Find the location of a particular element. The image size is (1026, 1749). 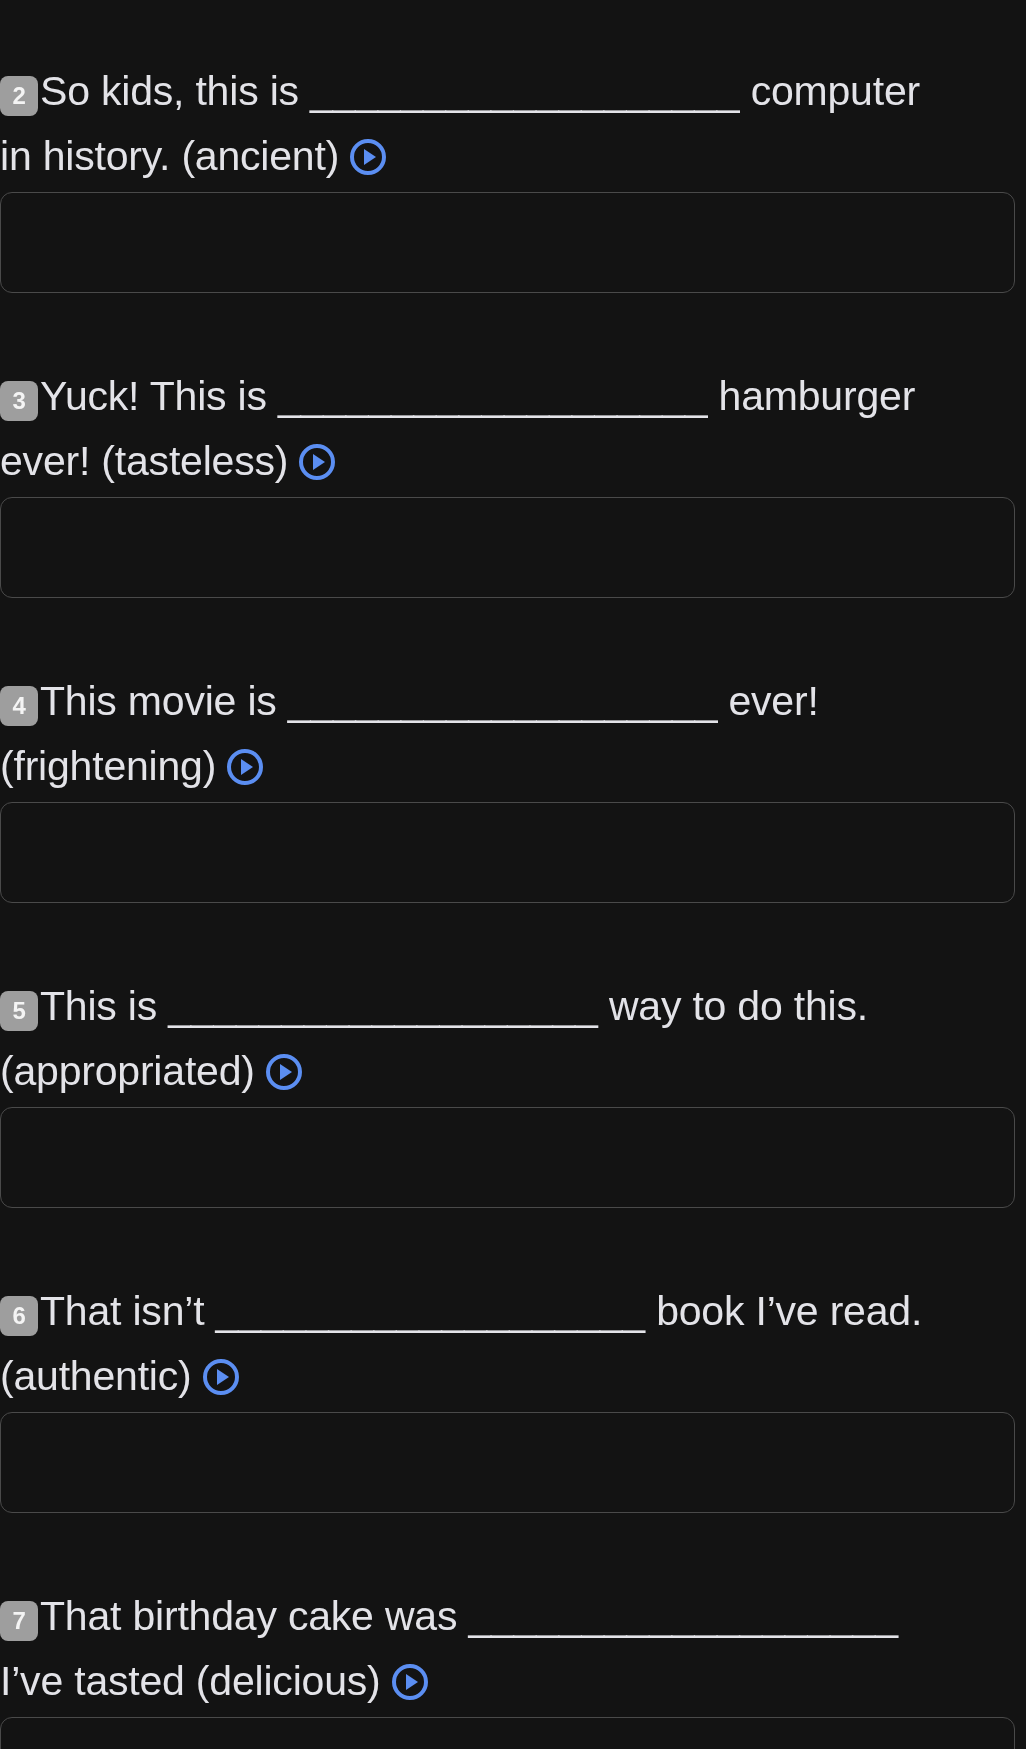

question-number: 5 is located at coordinates (19, 1010).